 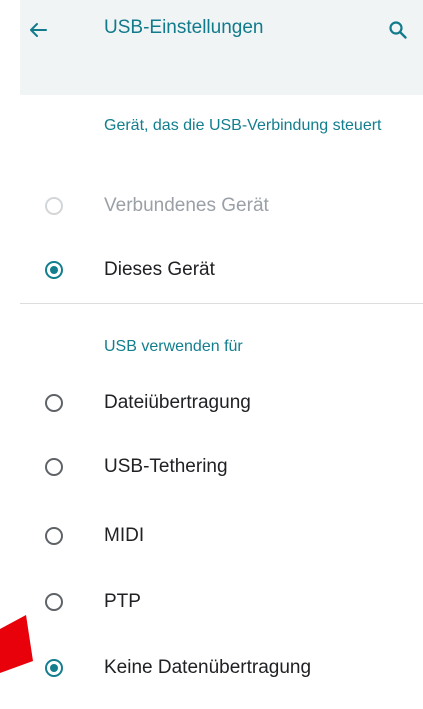 I want to click on section-divider, so click(x=221, y=303).